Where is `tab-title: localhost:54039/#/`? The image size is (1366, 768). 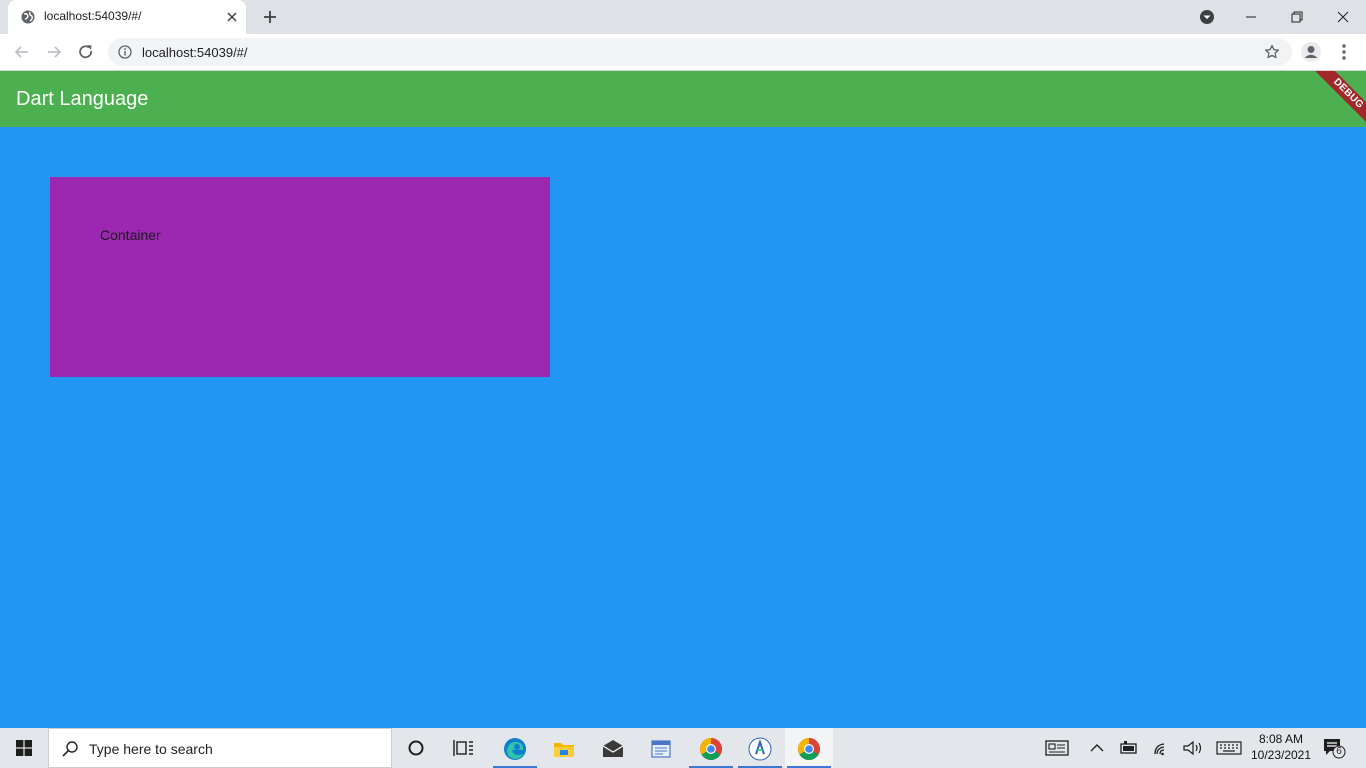 tab-title: localhost:54039/#/ is located at coordinates (93, 16).